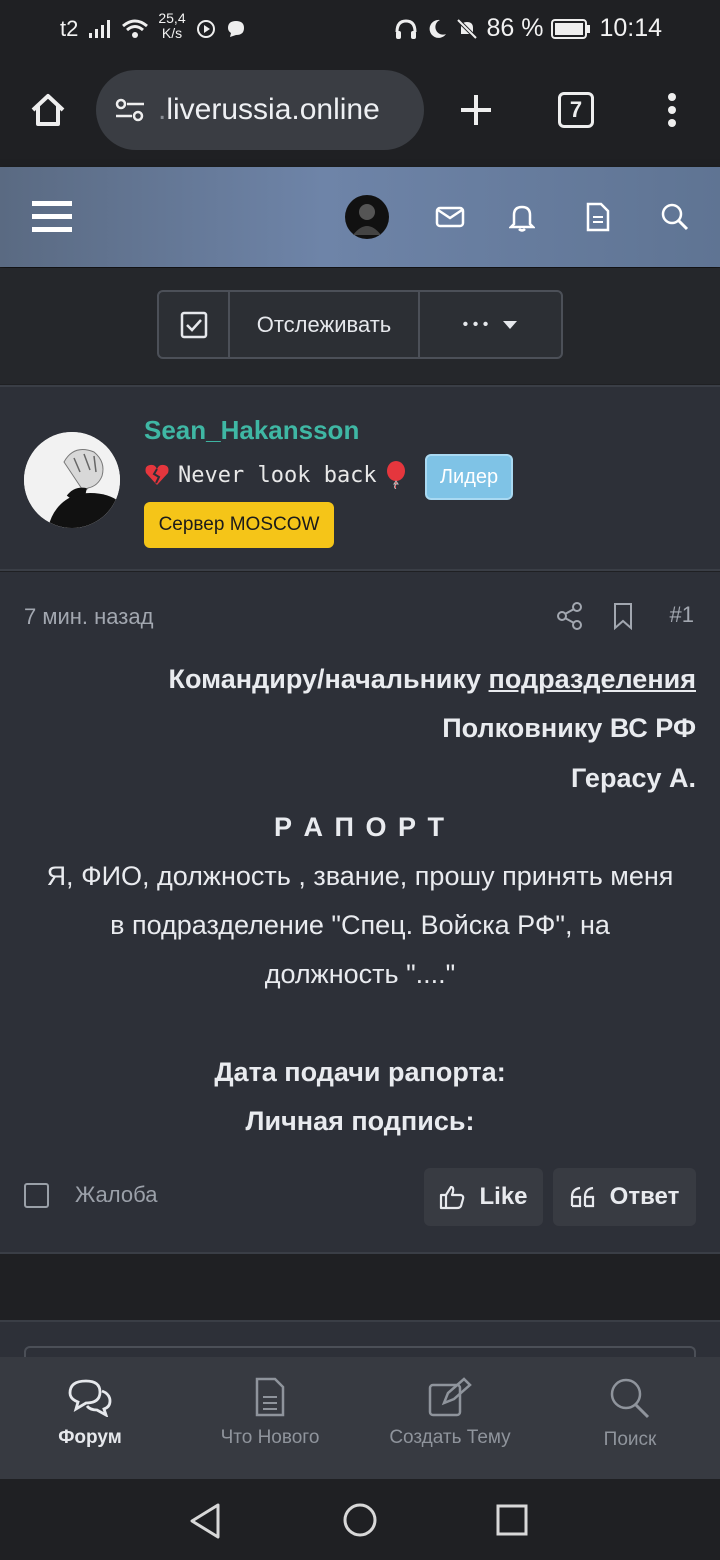 This screenshot has height=1560, width=720. What do you see at coordinates (571, 28) in the screenshot?
I see `battery-icon` at bounding box center [571, 28].